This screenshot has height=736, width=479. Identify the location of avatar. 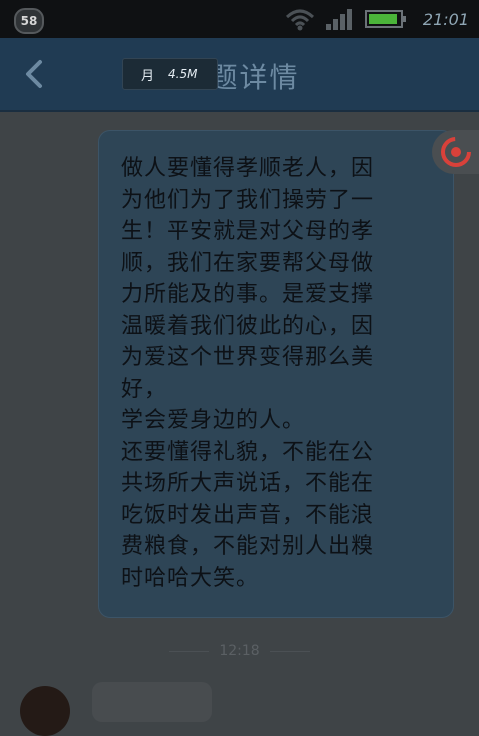
(45, 711).